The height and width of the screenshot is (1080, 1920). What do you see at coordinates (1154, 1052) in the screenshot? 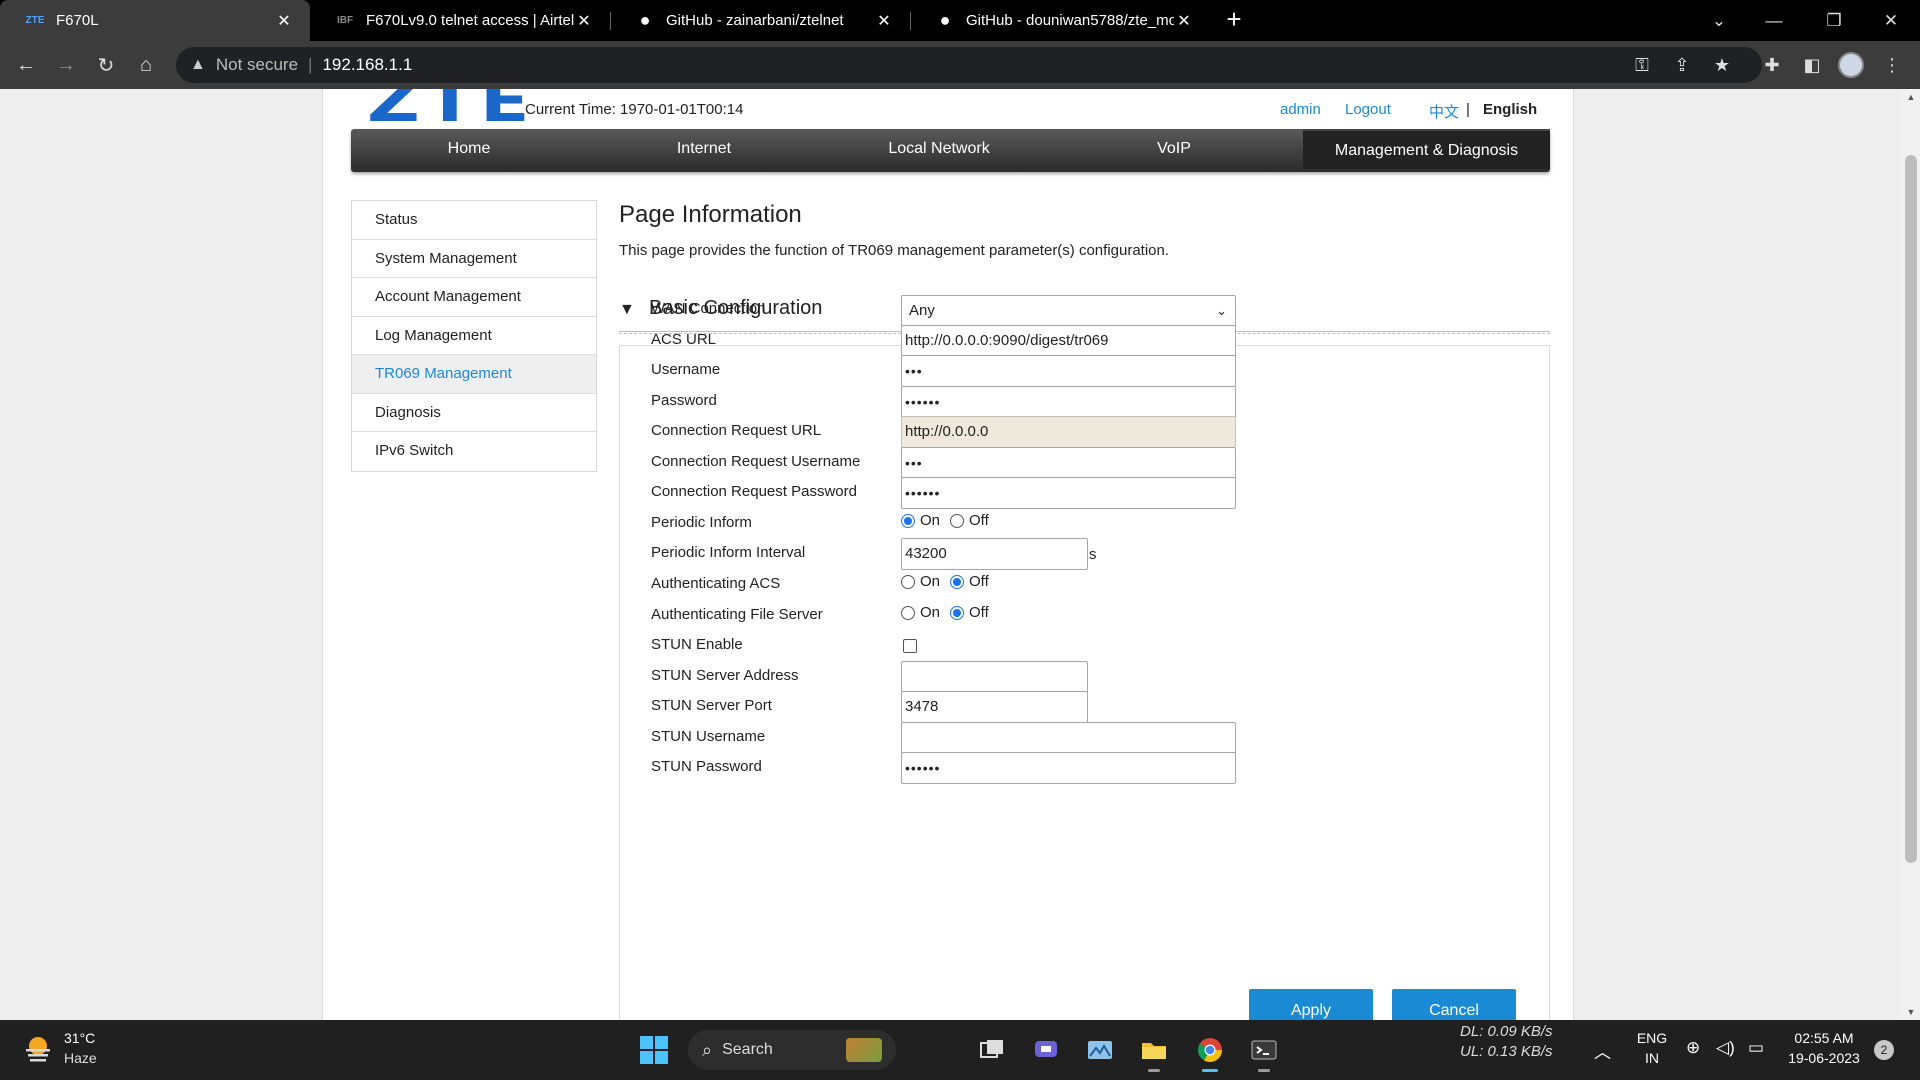
I see `file-explorer-icon` at bounding box center [1154, 1052].